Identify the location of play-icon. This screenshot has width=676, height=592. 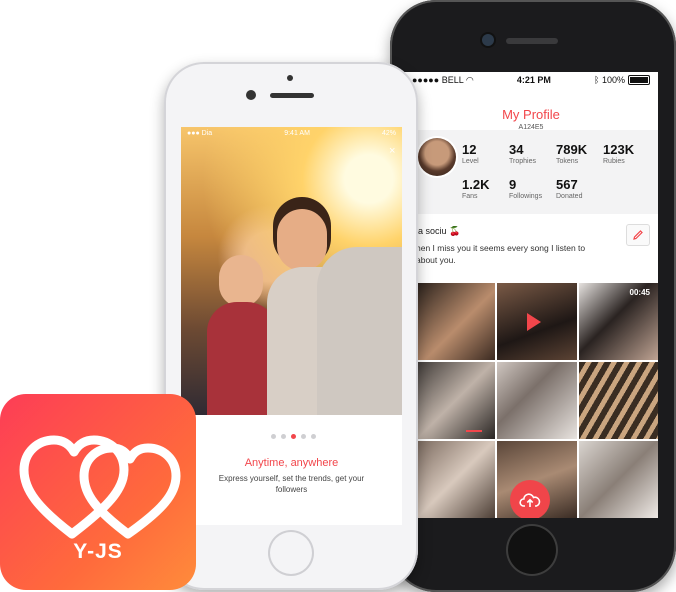
(534, 322).